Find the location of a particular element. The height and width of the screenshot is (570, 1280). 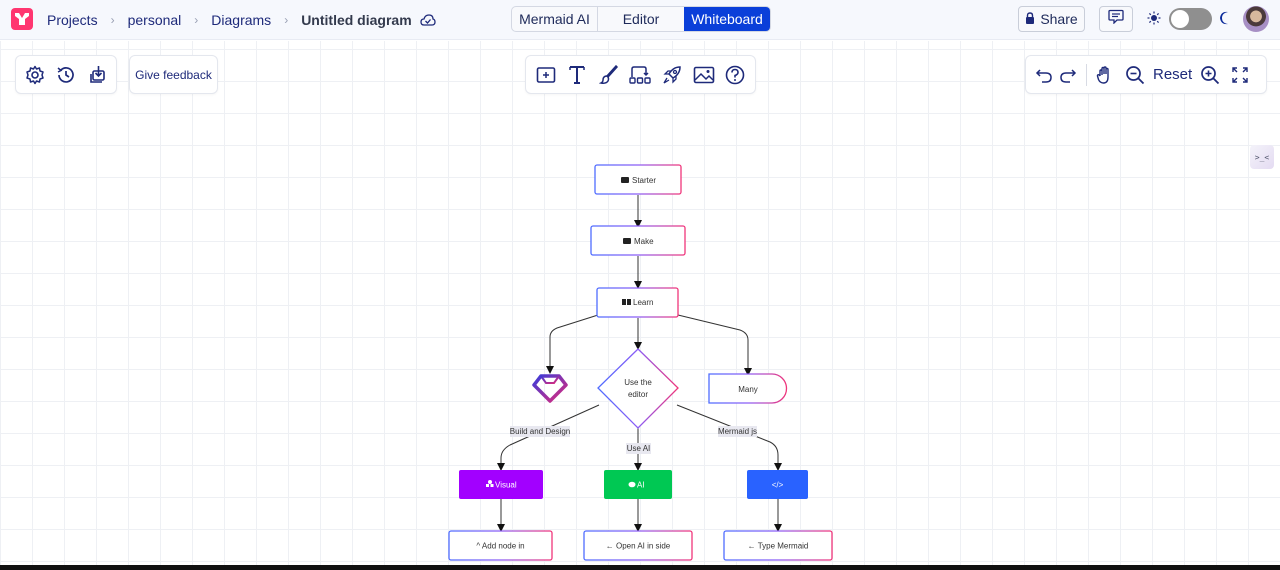

node-starter: Starter is located at coordinates (638, 179).